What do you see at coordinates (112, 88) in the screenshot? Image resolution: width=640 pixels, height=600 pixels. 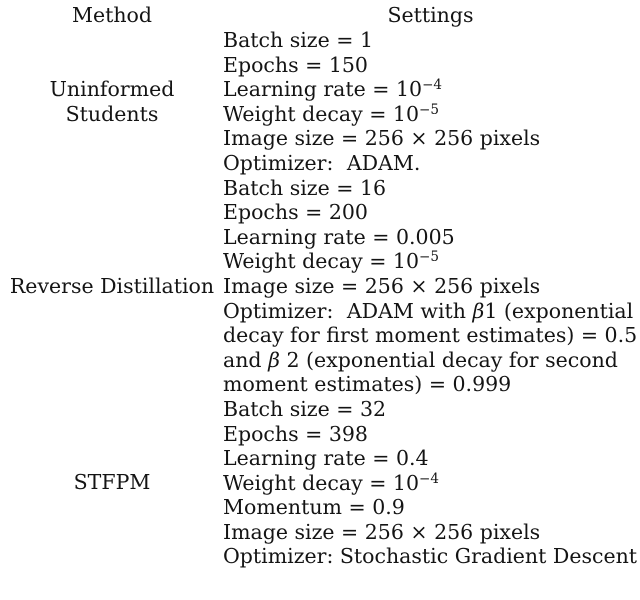 I see `method-label-line: Uninformed` at bounding box center [112, 88].